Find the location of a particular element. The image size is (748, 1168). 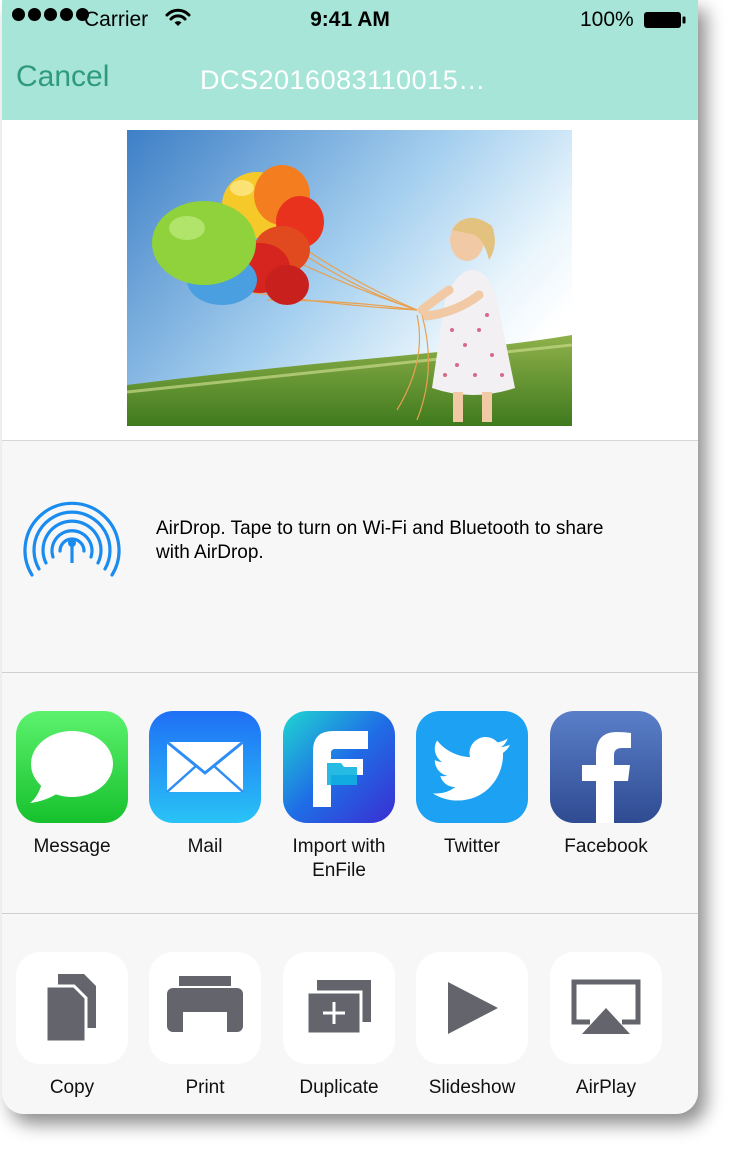

share-app-mail: Mail is located at coordinates (205, 785).